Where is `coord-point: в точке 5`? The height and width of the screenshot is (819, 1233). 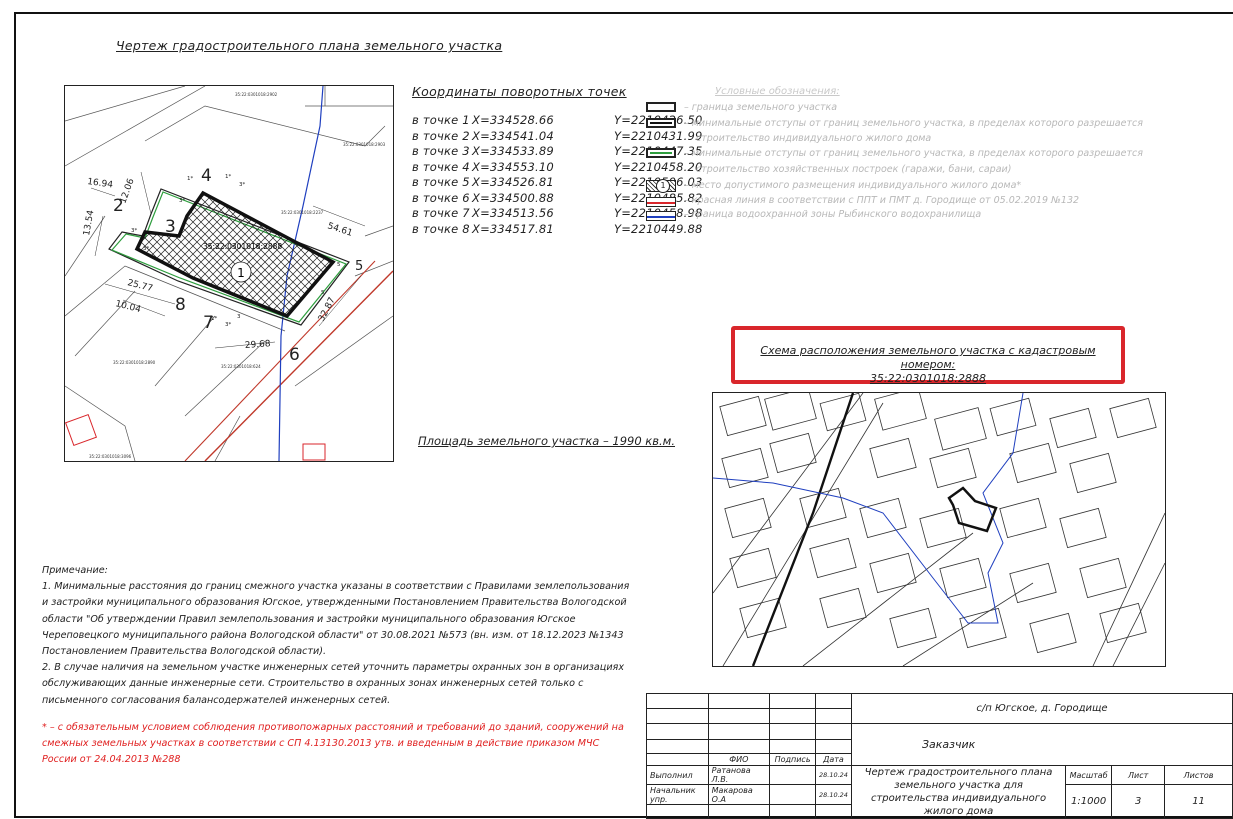 coord-point: в точке 5 is located at coordinates (441, 182).